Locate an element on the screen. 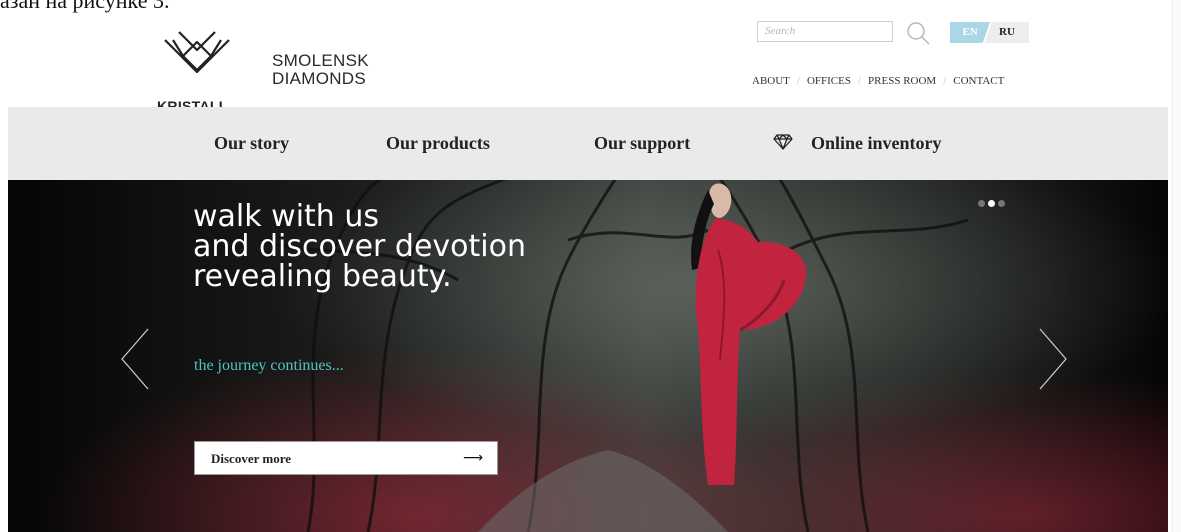  top-nav: ABOUT / OFFICES / PRESS ROOM / CONTACT is located at coordinates (878, 81).